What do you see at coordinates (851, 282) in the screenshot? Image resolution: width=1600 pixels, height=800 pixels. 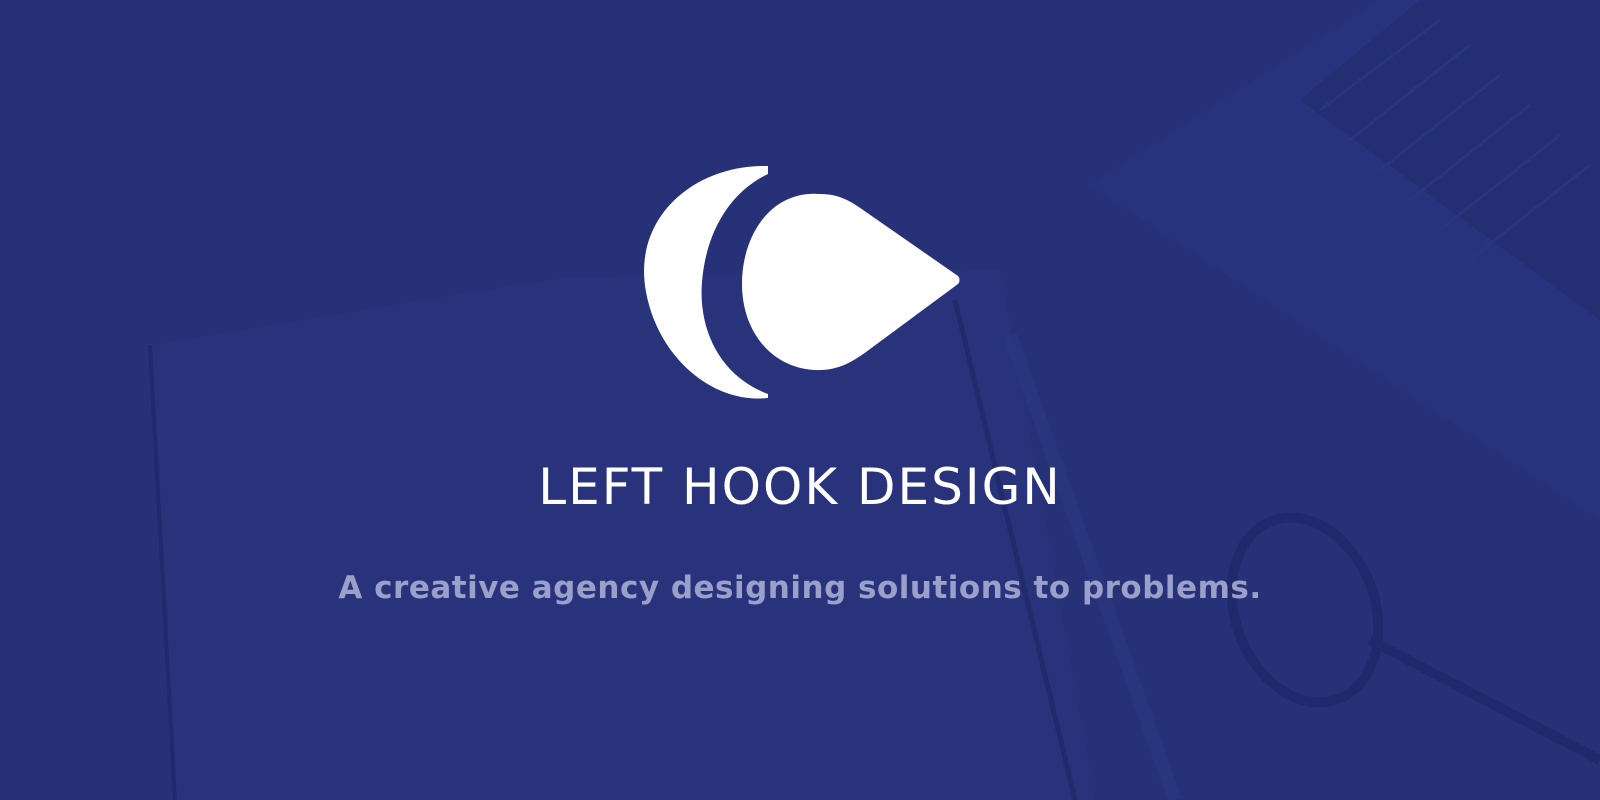 I see `logo-teardrop` at bounding box center [851, 282].